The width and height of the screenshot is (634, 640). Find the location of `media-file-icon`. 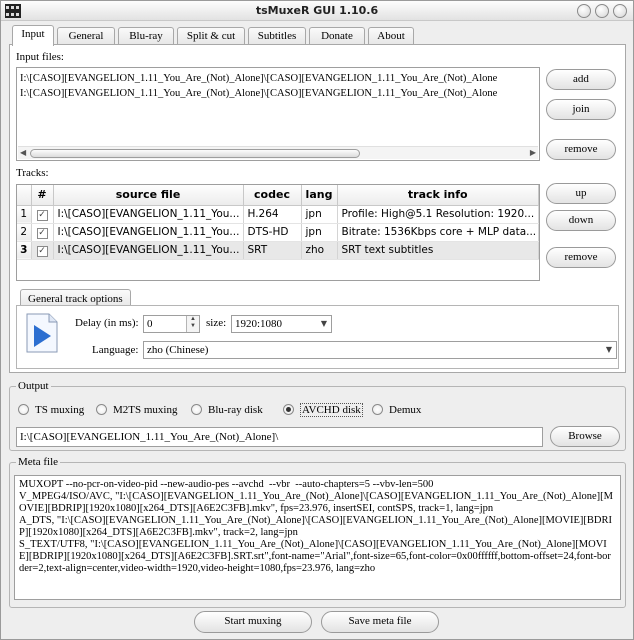

media-file-icon is located at coordinates (42, 333).